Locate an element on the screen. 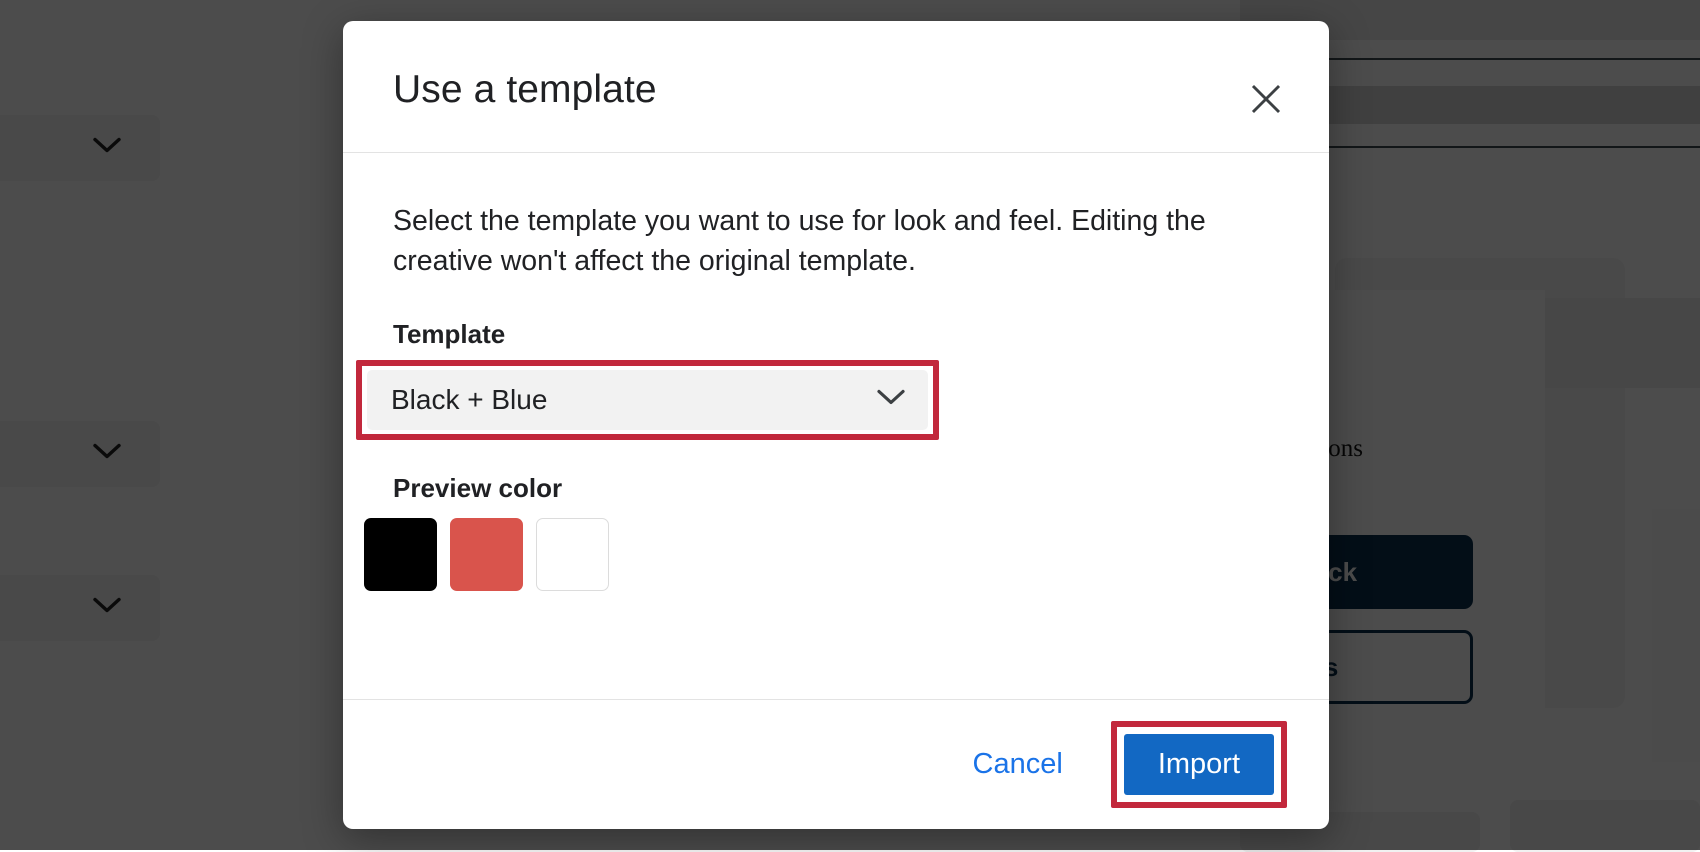 The height and width of the screenshot is (852, 1700). template-select: Black + Blue is located at coordinates (647, 400).